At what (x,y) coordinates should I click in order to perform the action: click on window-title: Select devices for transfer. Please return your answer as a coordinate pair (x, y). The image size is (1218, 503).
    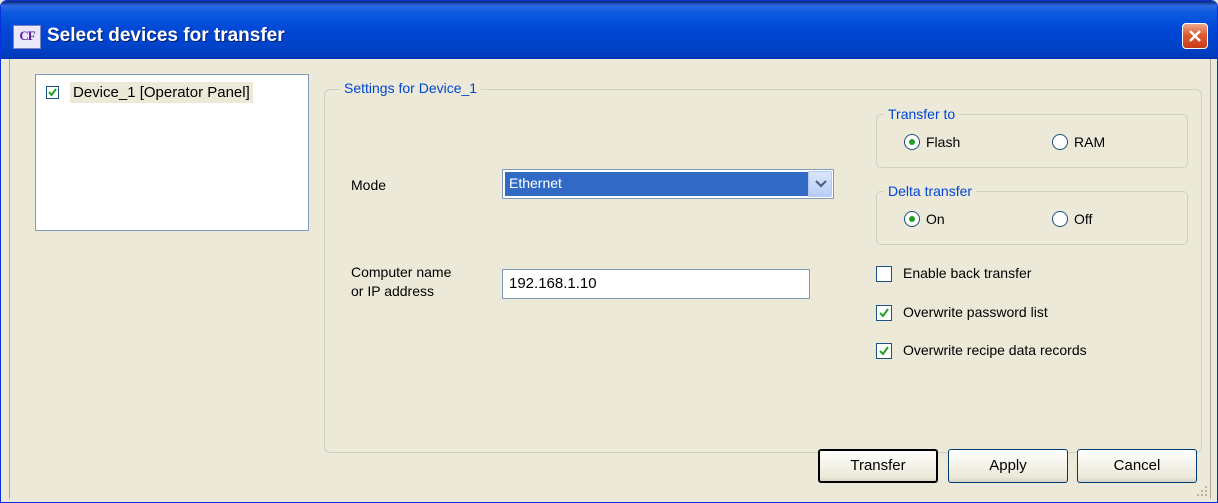
    Looking at the image, I should click on (166, 35).